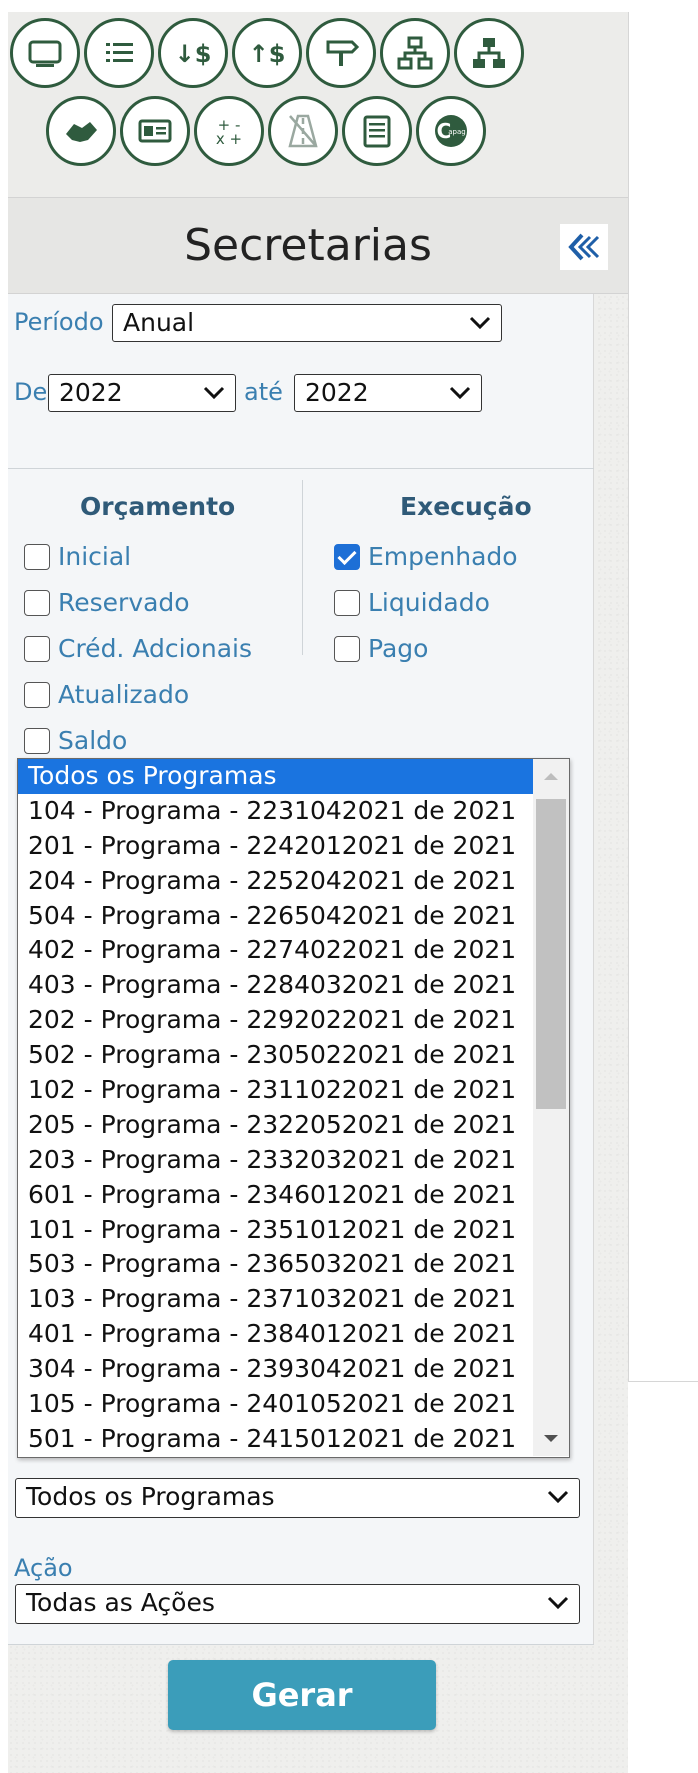 This screenshot has height=1773, width=698. What do you see at coordinates (308, 245) in the screenshot?
I see `page-title: Secretarias` at bounding box center [308, 245].